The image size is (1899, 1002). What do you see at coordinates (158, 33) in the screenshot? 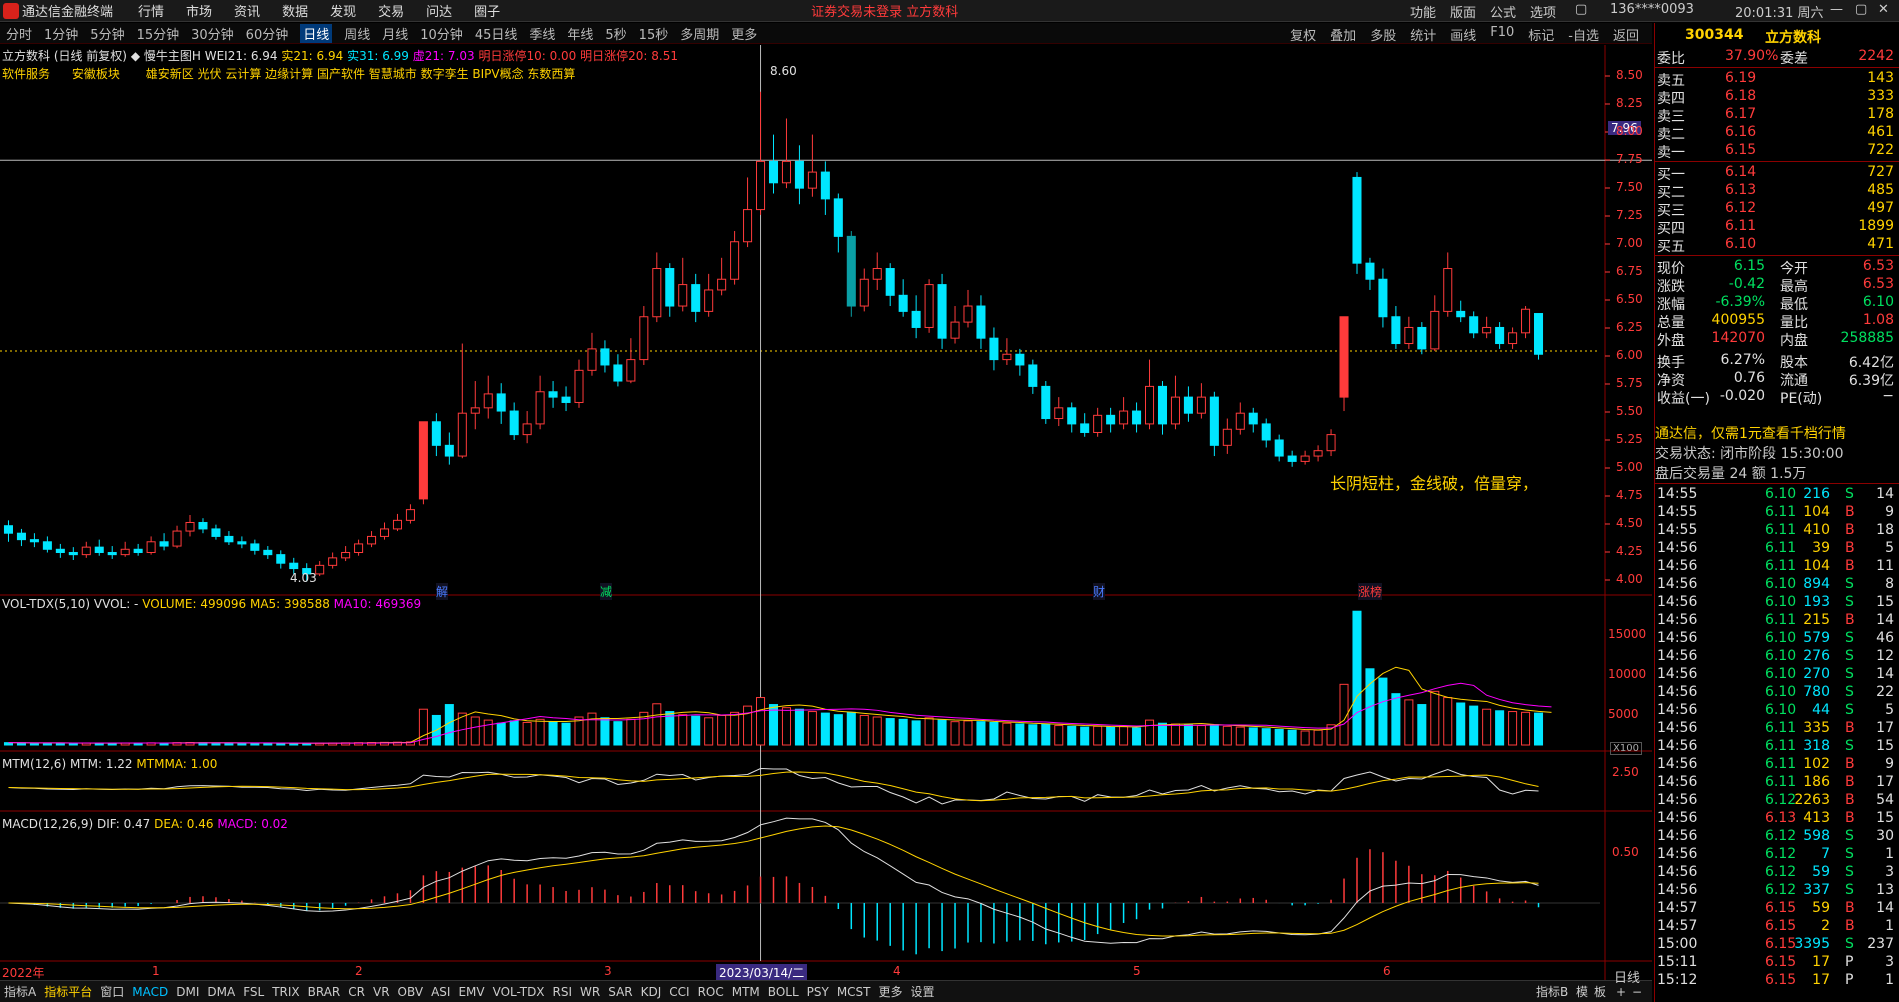
I see `period-15min: 15分钟` at bounding box center [158, 33].